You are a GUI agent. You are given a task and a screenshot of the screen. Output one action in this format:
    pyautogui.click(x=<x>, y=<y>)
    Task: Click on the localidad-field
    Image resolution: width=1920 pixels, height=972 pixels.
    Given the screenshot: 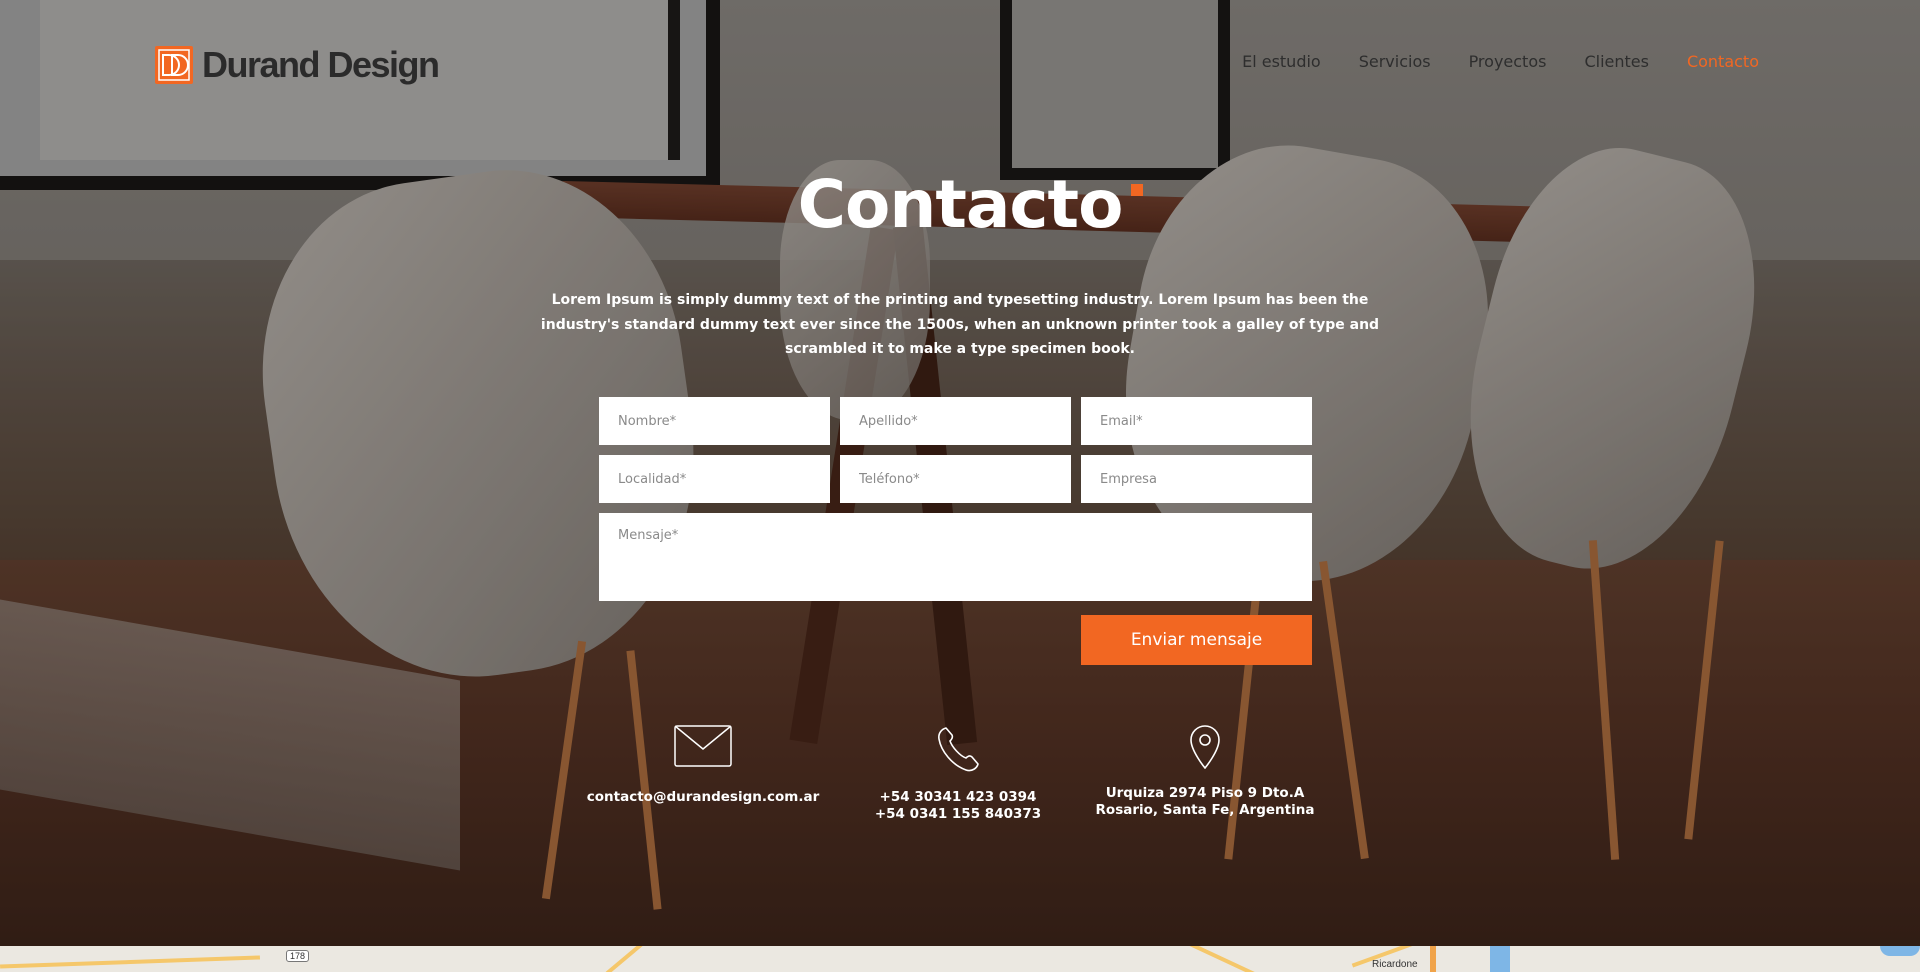 What is the action you would take?
    pyautogui.click(x=714, y=479)
    